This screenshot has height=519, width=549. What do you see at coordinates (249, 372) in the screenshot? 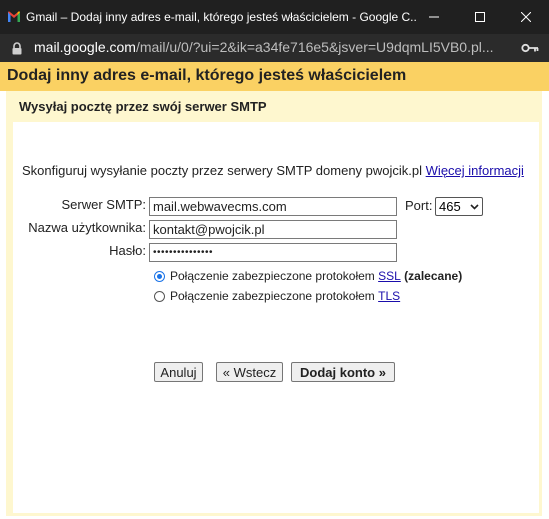
I see `back-button: « Wstecz` at bounding box center [249, 372].